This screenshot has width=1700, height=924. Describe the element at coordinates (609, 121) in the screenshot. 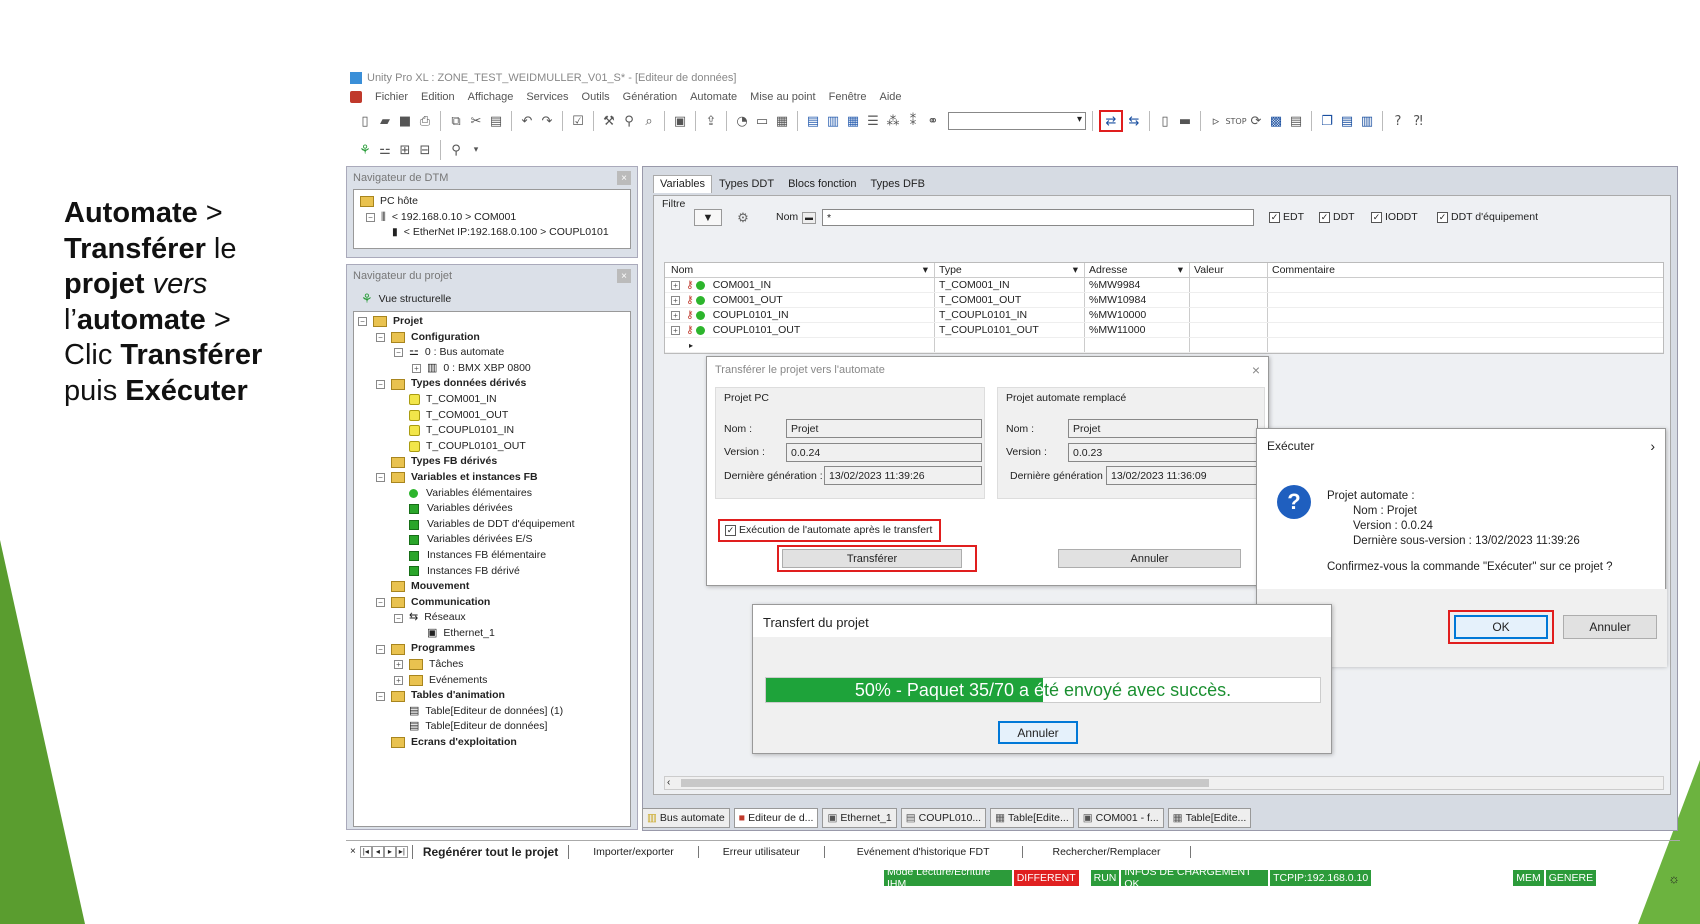

I see `tools-icon: ⚒` at that location.